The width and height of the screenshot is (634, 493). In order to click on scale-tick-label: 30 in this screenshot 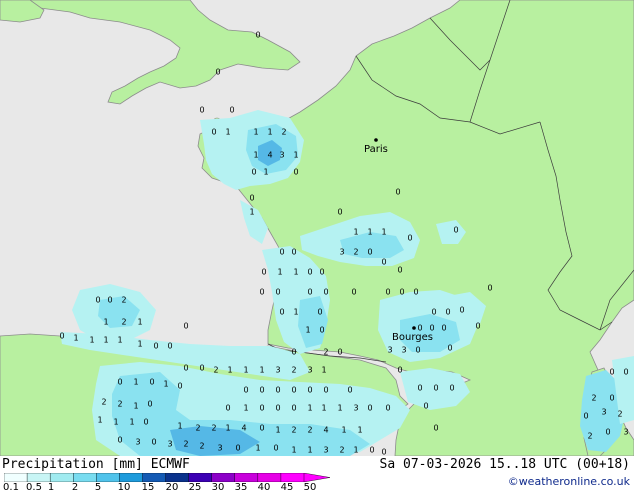, I will do `click(218, 487)`.